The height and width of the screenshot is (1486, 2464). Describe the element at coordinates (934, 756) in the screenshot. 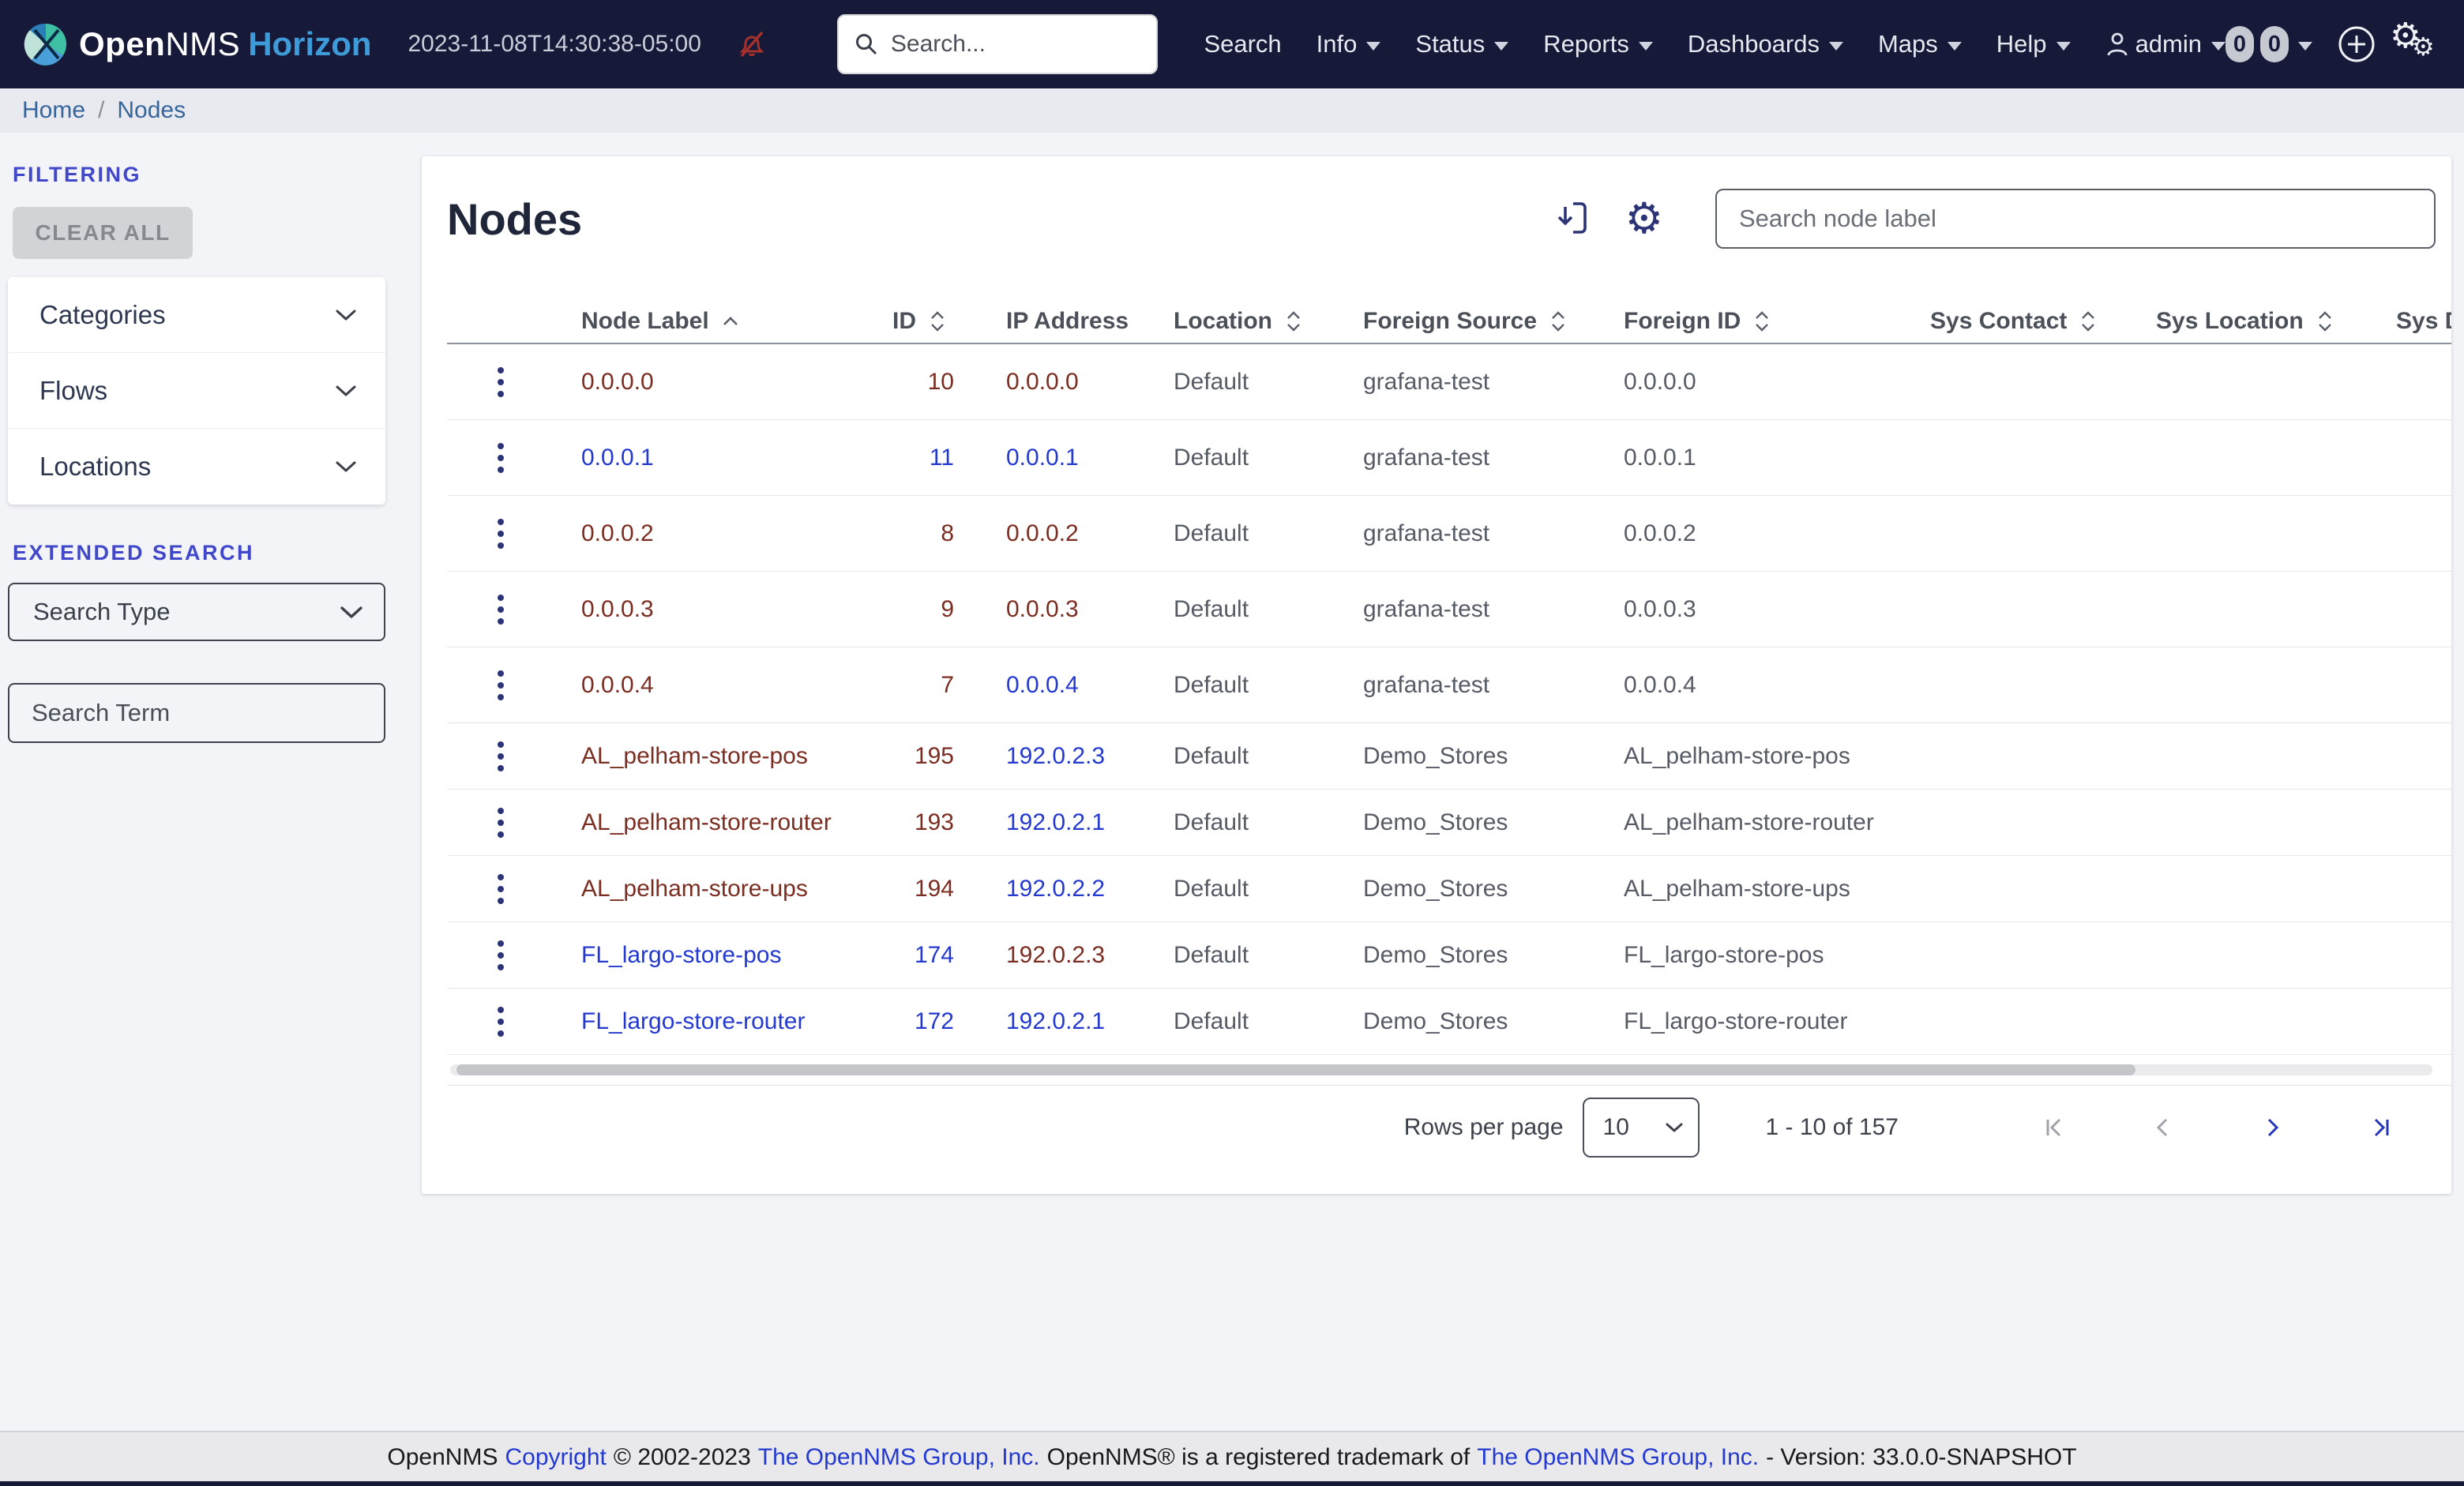

I see `node-id-link: 195` at that location.